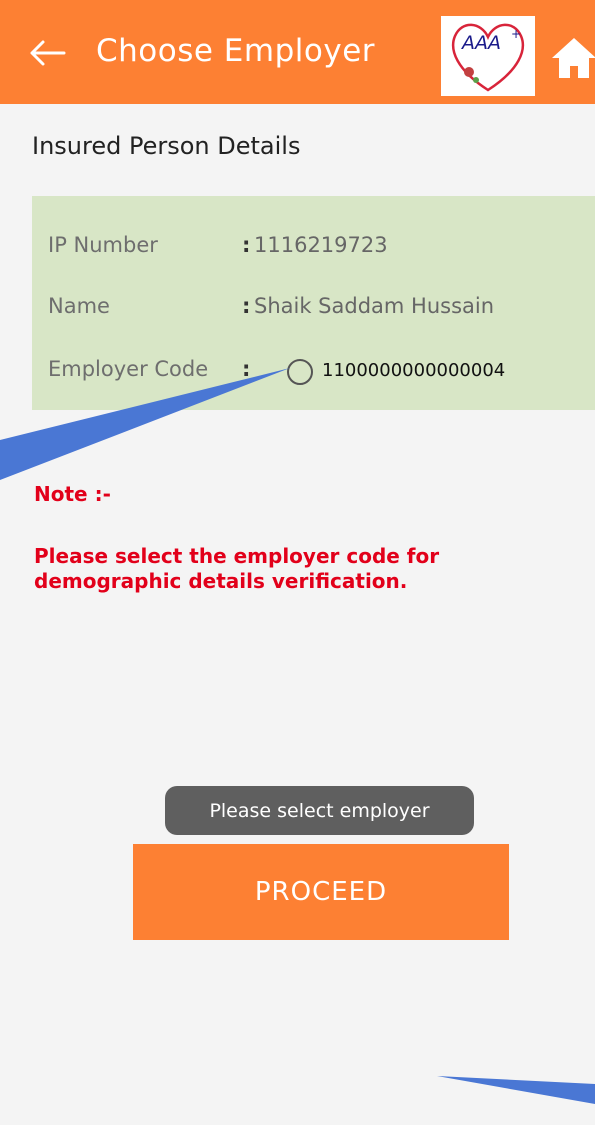 This screenshot has height=1125, width=595. I want to click on arrow-left-icon, so click(48, 53).